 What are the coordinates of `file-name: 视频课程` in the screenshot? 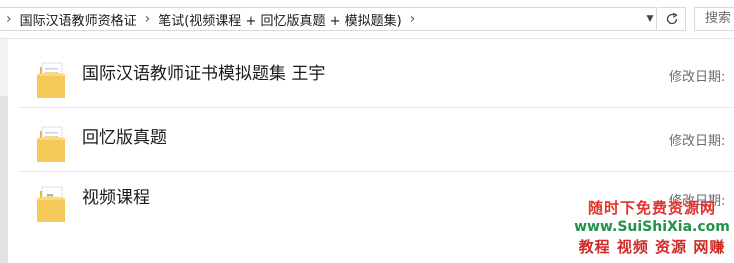 It's located at (116, 195).